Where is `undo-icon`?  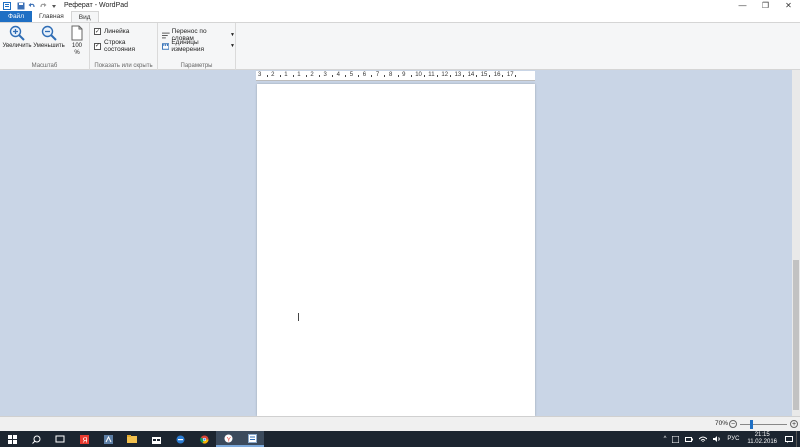
undo-icon is located at coordinates (31, 5).